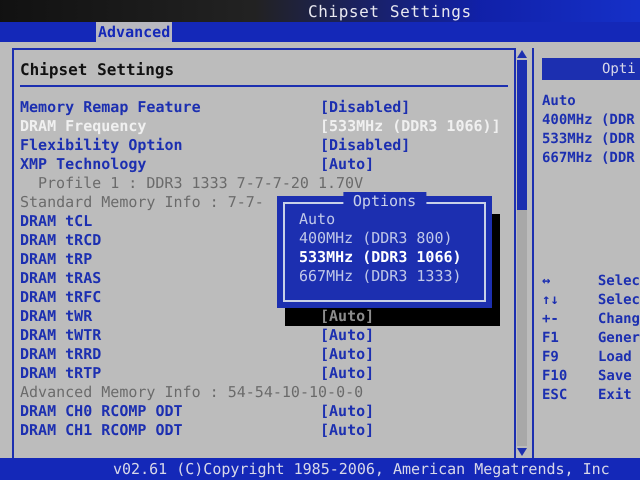  I want to click on info-text: Profile 1 : DDR3 1333 7-7-7-20 1.70V, so click(200, 183).